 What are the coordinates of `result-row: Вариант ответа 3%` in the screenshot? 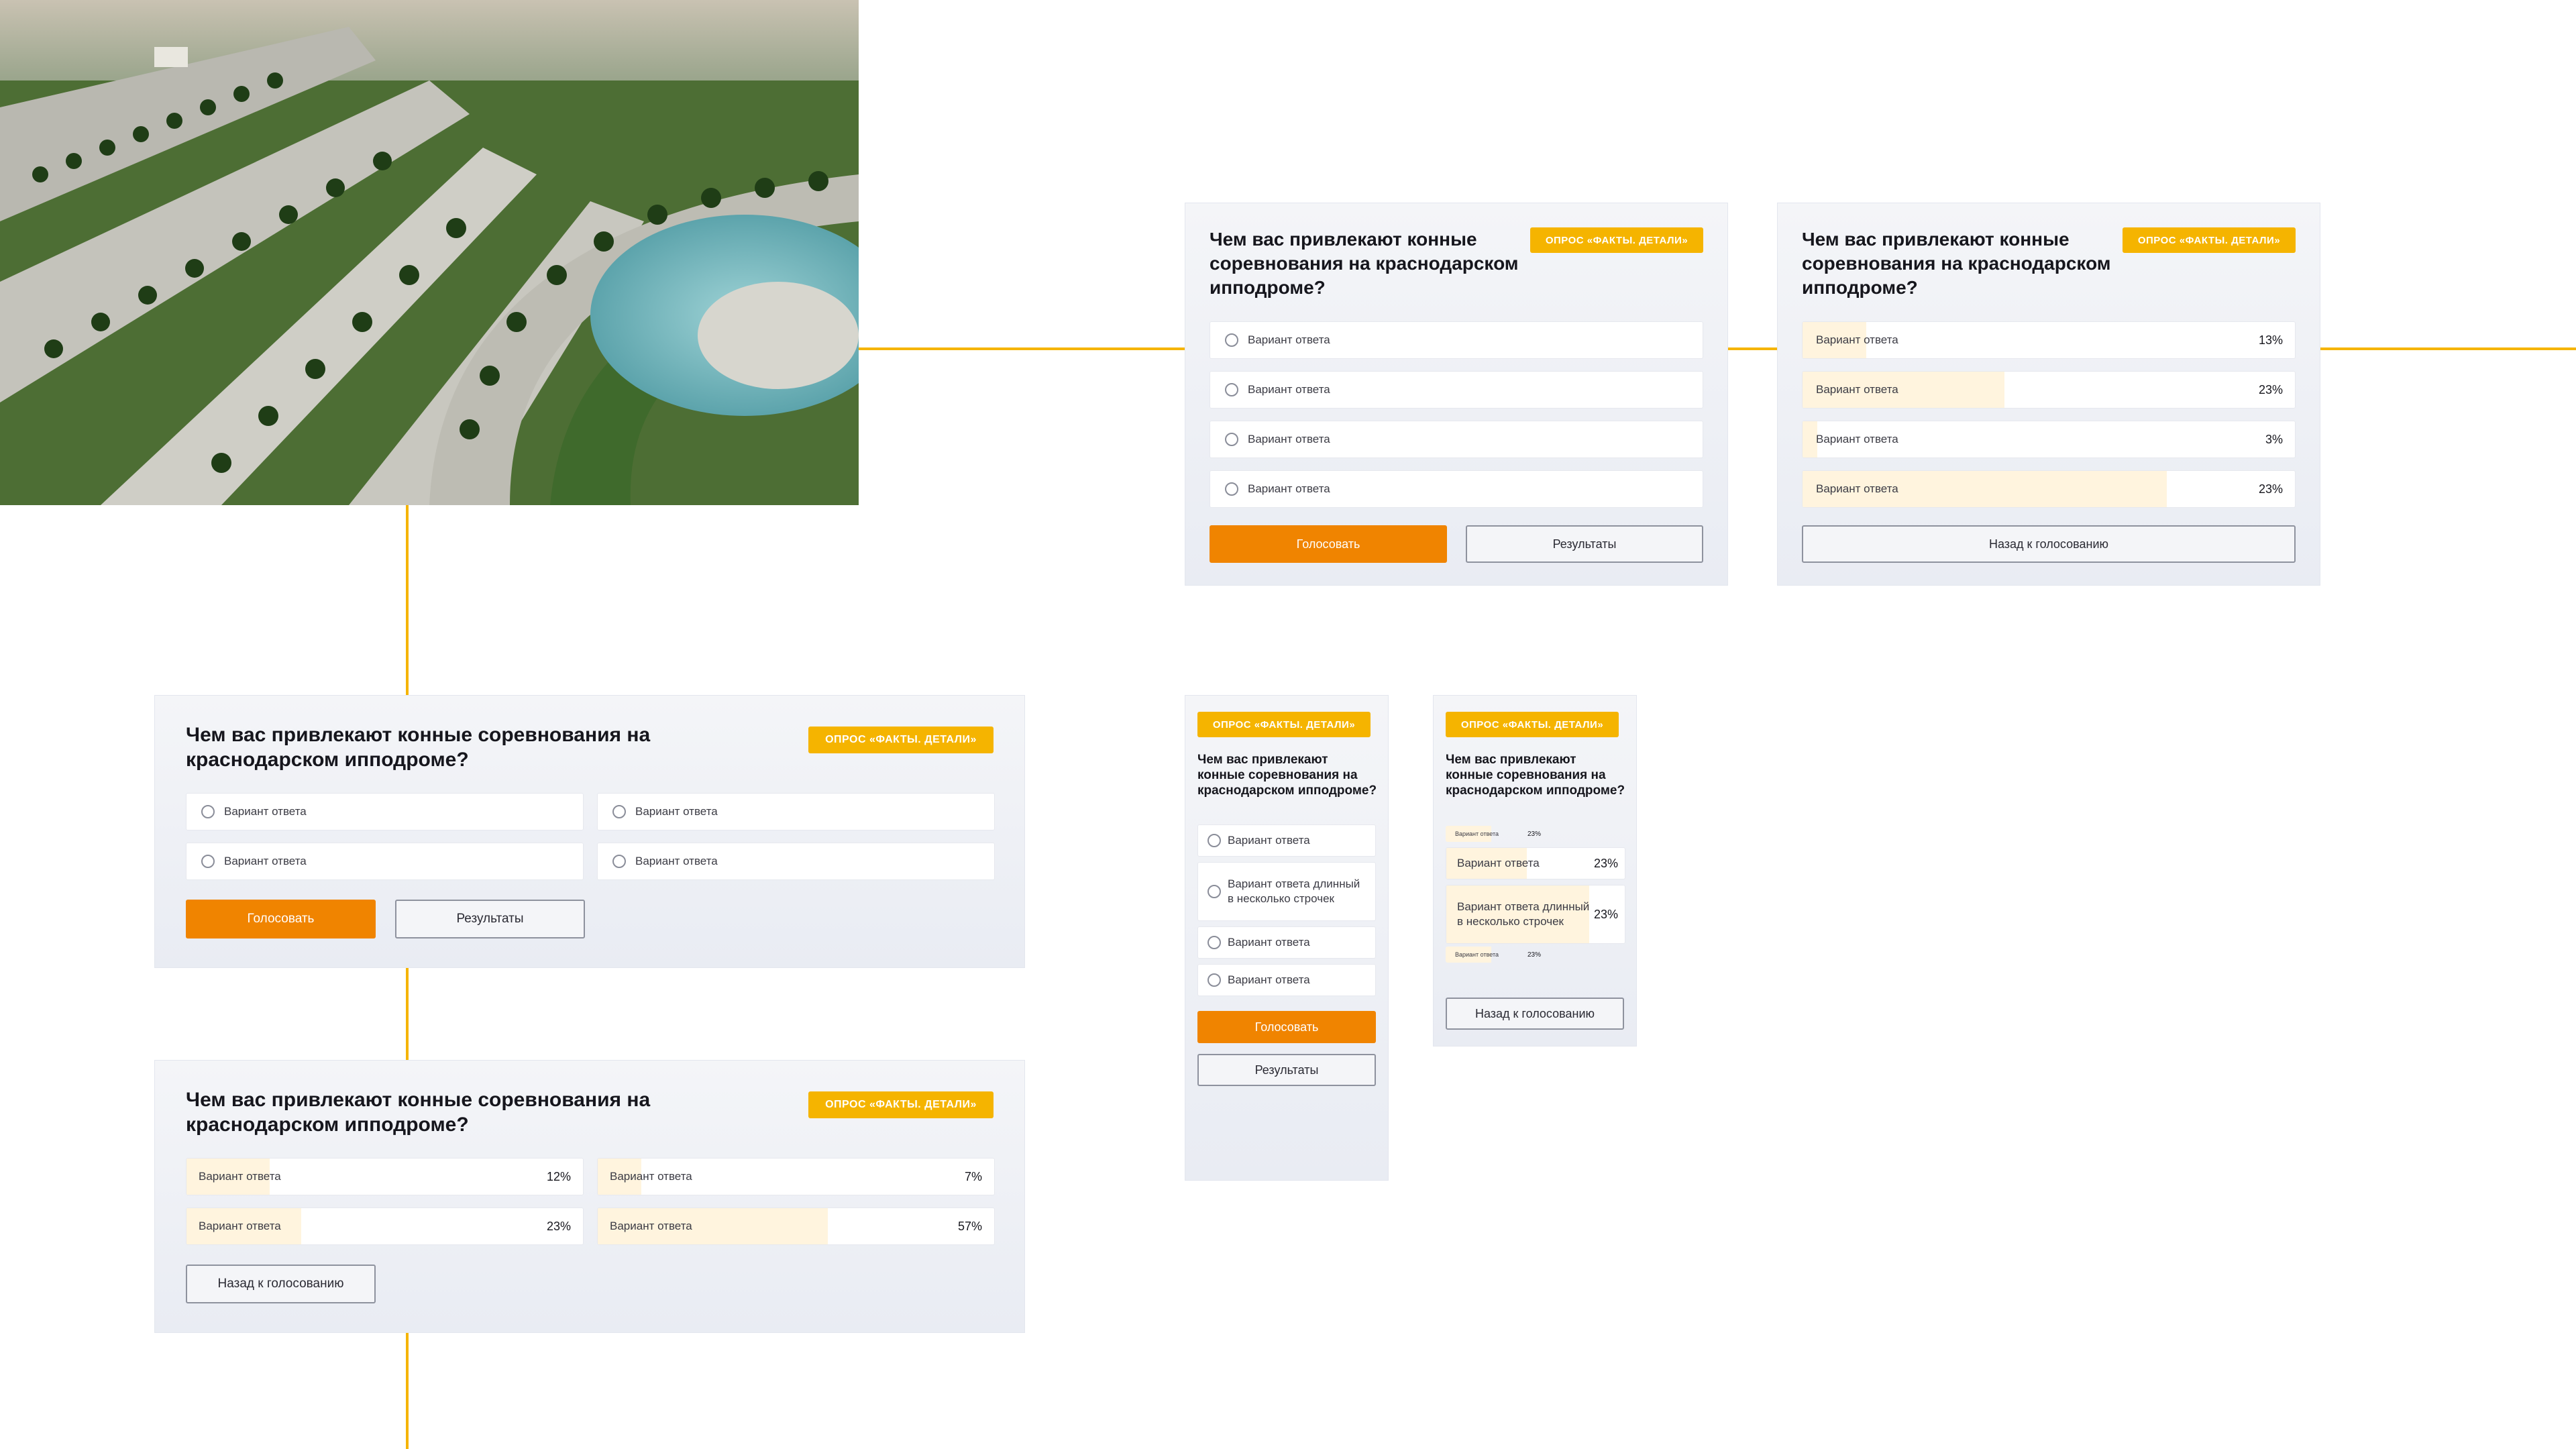 It's located at (2049, 439).